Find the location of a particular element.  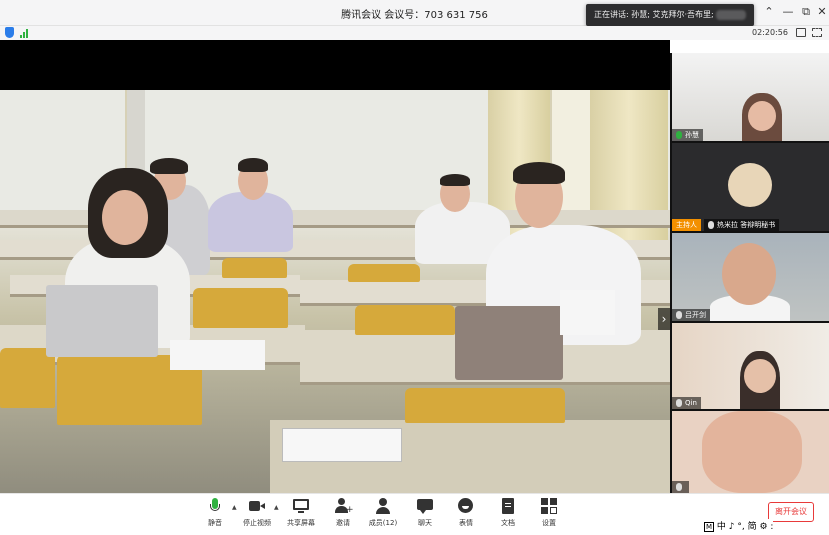

settings-label: 设置 is located at coordinates (549, 523).